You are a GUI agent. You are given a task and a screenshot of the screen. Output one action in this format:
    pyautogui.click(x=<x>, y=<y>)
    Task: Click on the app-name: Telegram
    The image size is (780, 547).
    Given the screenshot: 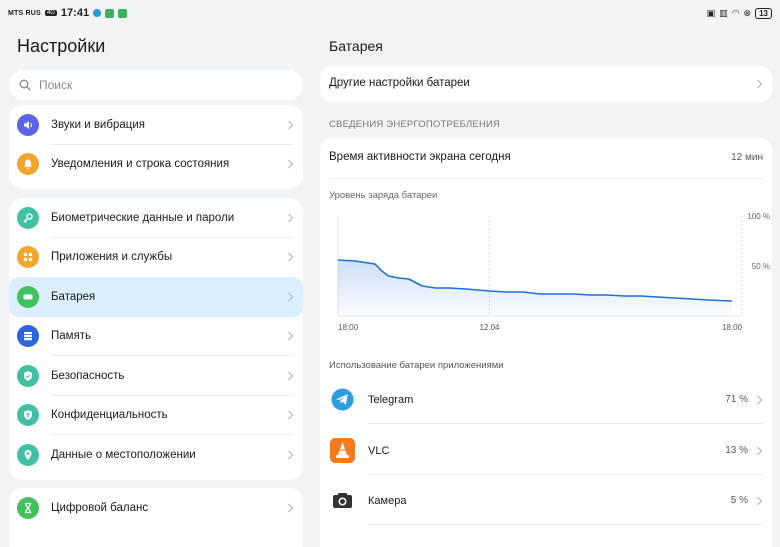 What is the action you would take?
    pyautogui.click(x=391, y=400)
    